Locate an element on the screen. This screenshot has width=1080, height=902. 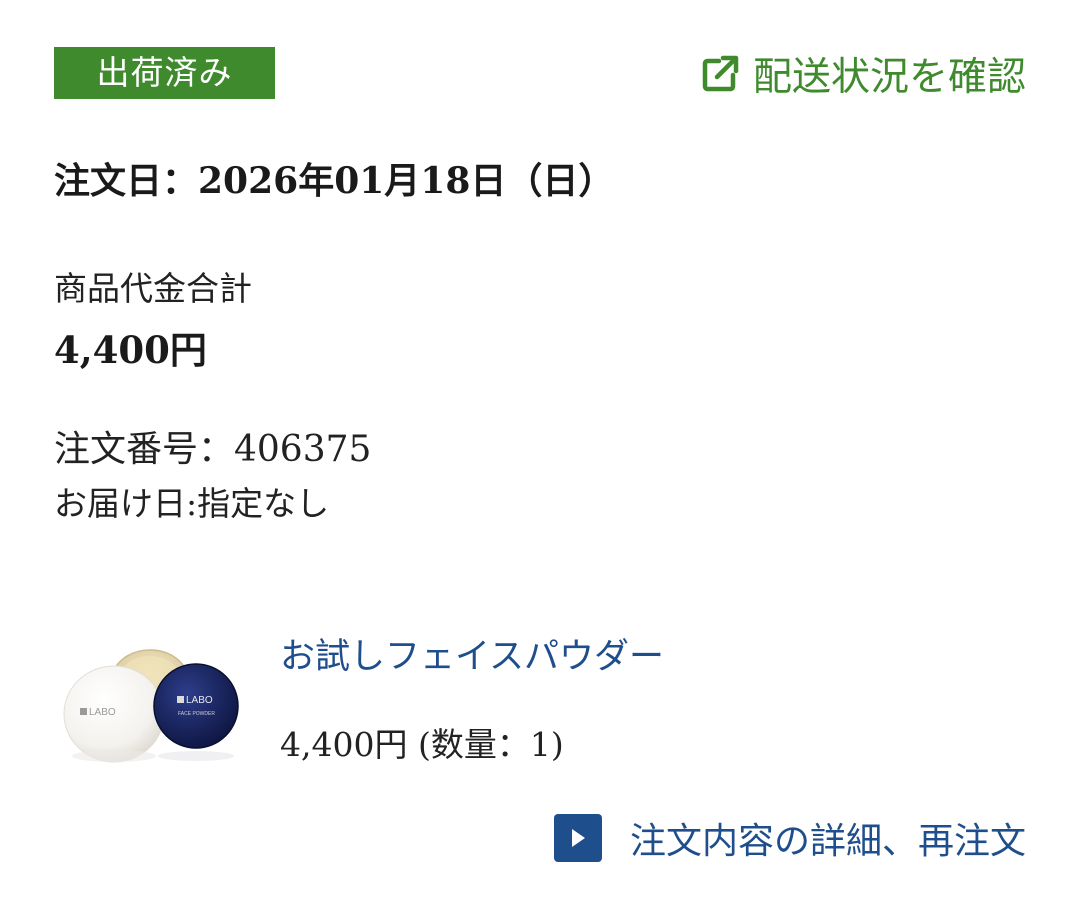
check-shipping-status-link: 配送状況を確認 is located at coordinates (862, 74).